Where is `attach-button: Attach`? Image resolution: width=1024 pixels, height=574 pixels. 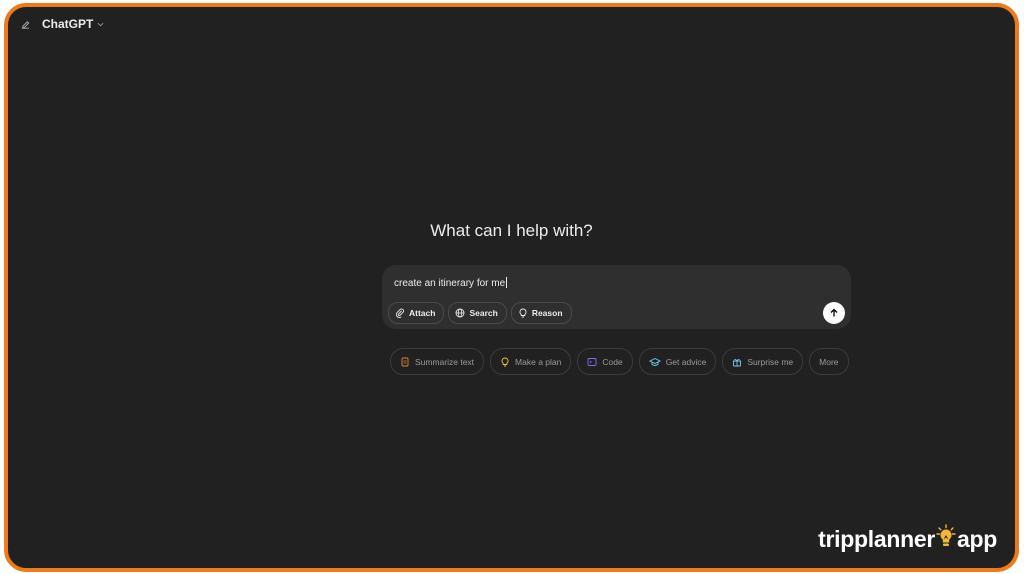
attach-button: Attach is located at coordinates (416, 313).